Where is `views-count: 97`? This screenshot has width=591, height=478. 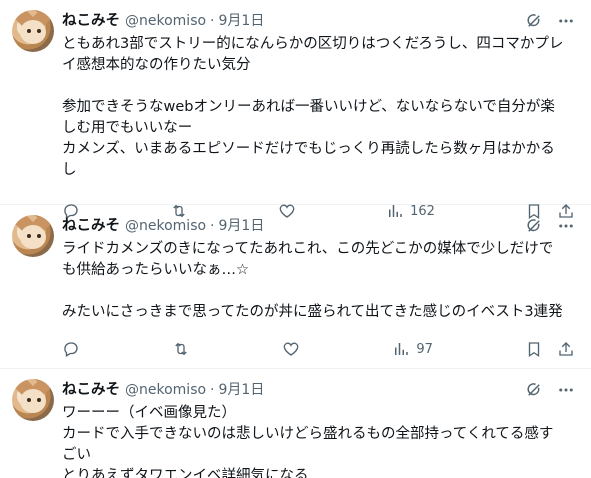 views-count: 97 is located at coordinates (424, 349).